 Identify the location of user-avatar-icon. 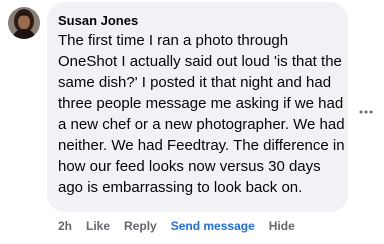
(24, 23).